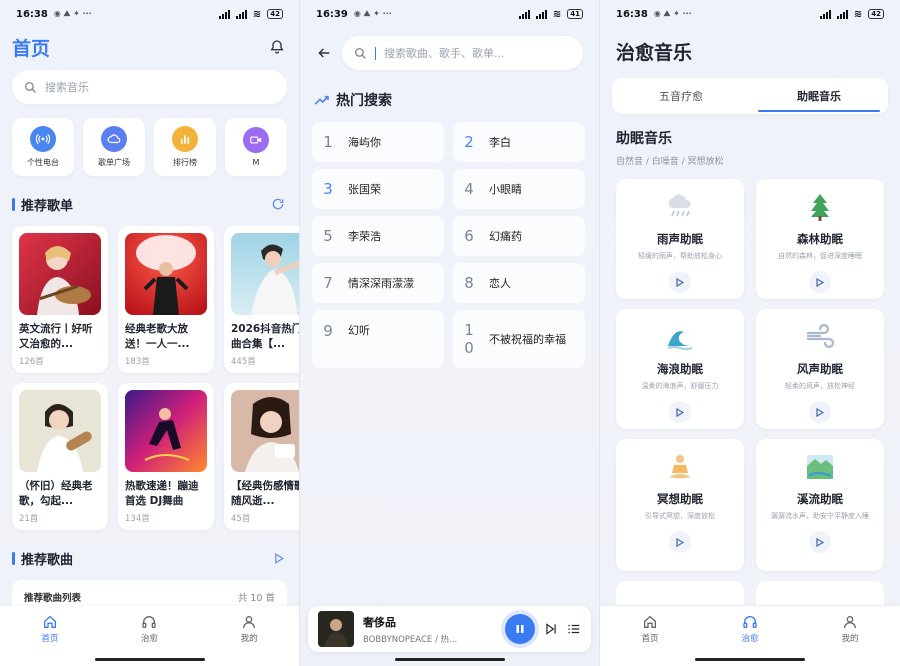  Describe the element at coordinates (820, 239) in the screenshot. I see `sleep-card-forest: 森林助眠 自然的森林，促进深度睡眠` at that location.